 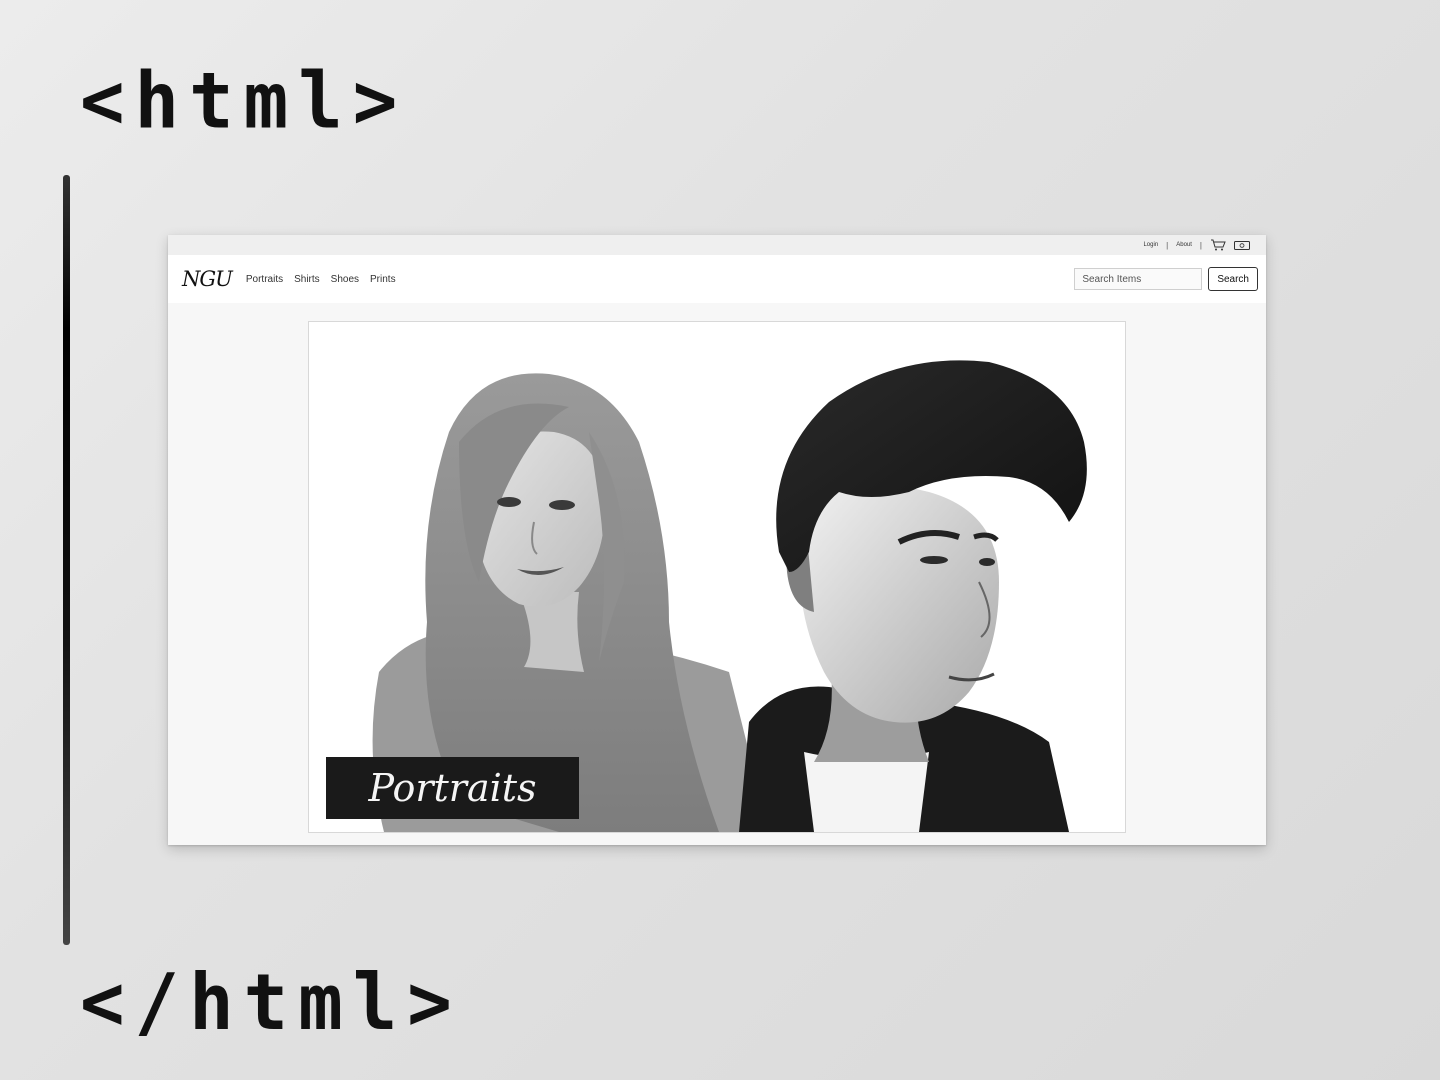 What do you see at coordinates (1242, 245) in the screenshot?
I see `cash-icon` at bounding box center [1242, 245].